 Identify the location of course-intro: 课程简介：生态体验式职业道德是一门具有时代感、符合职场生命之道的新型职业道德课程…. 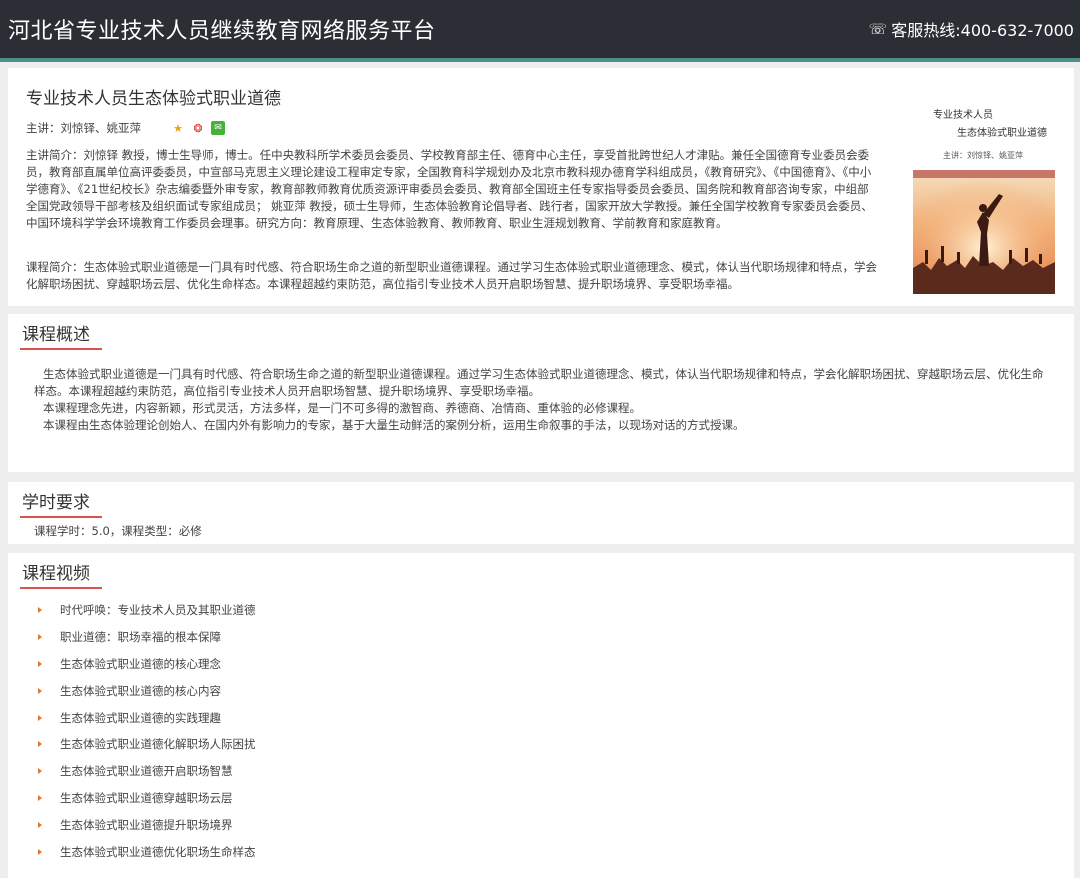
(451, 275).